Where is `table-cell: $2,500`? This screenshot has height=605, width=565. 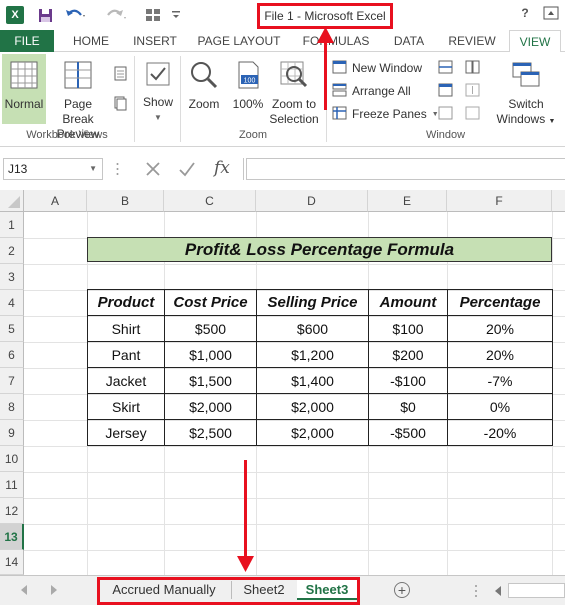
table-cell: $2,500 is located at coordinates (210, 432).